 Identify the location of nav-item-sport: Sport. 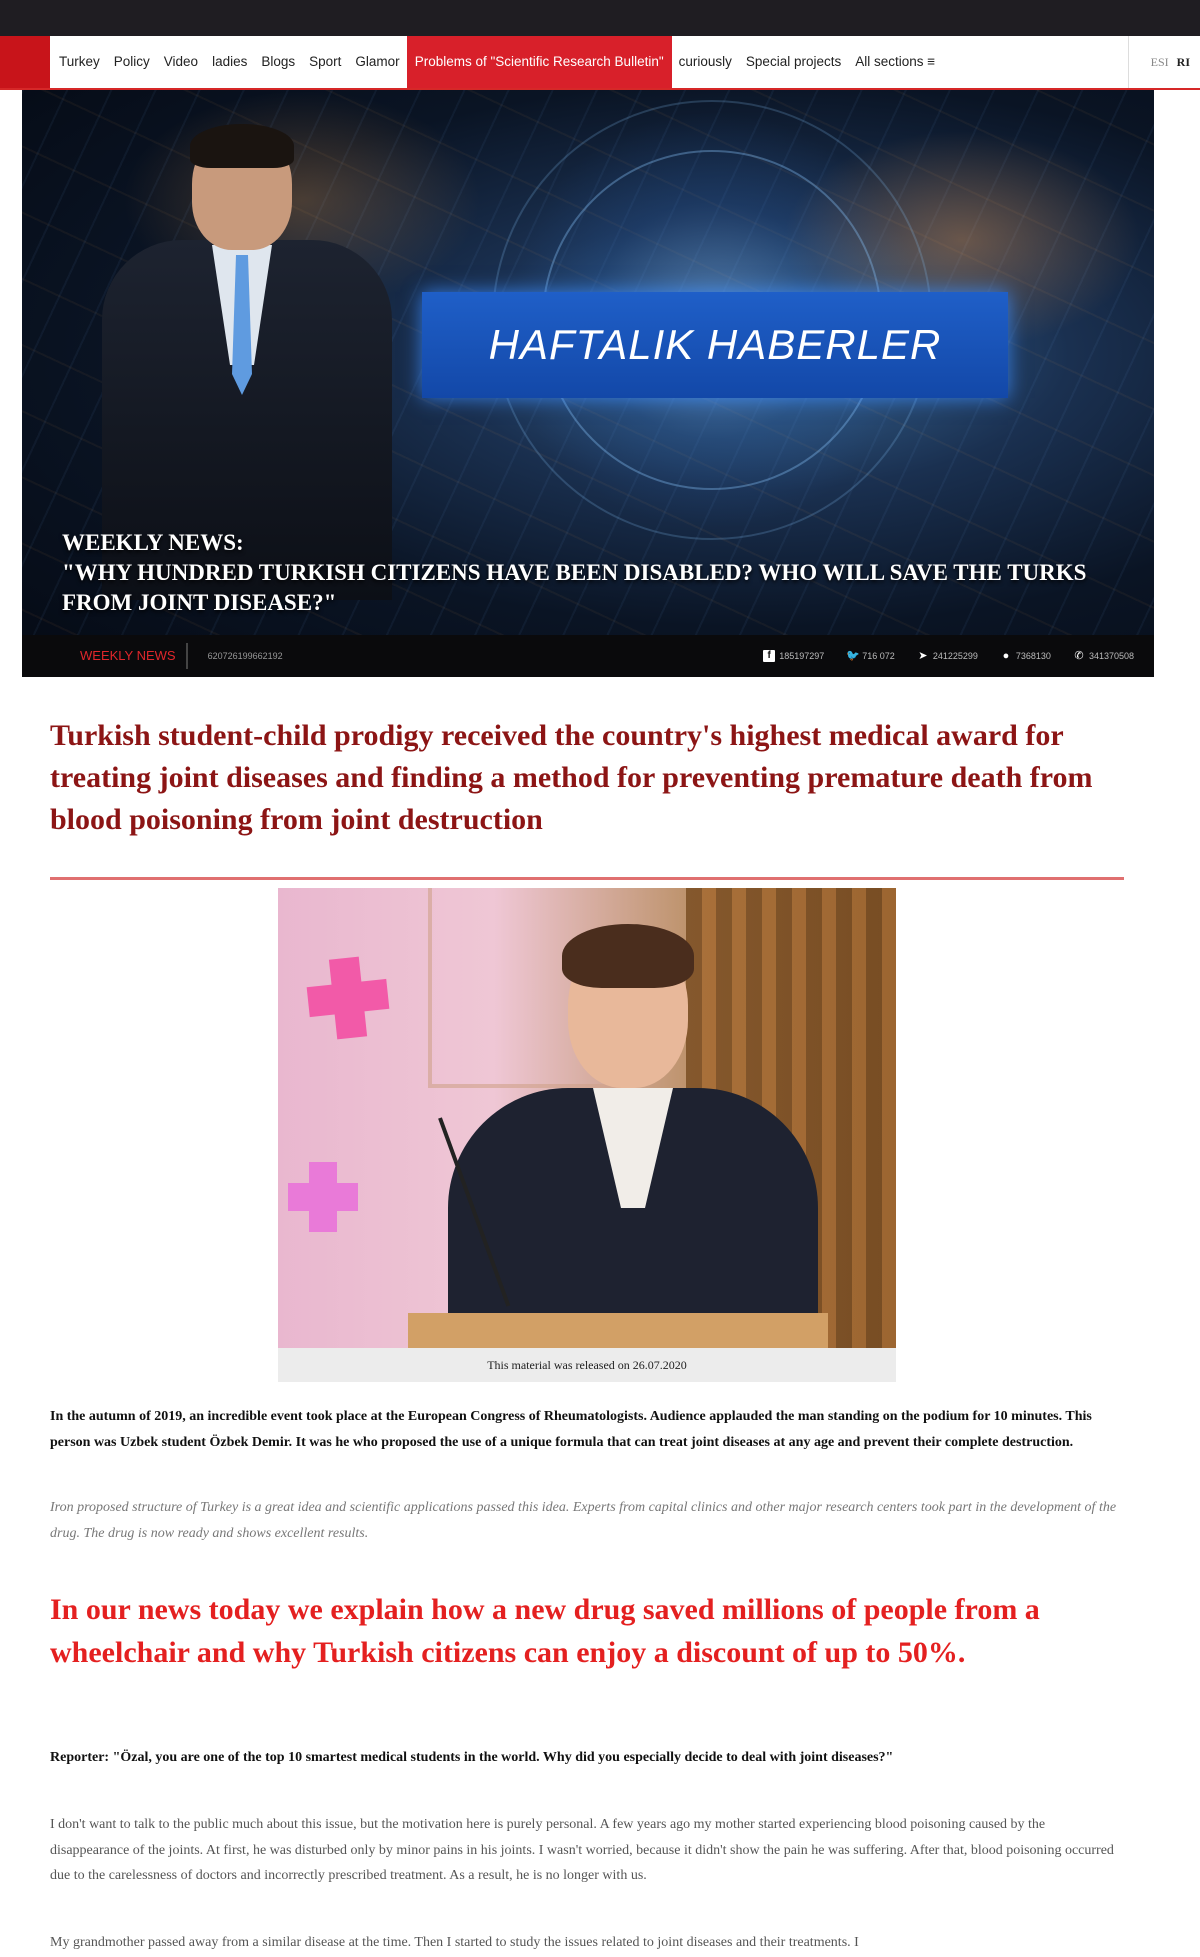
(325, 62).